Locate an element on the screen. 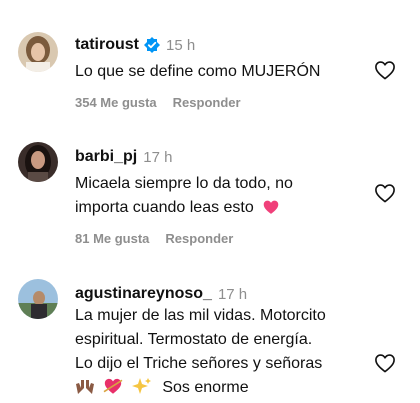  sparkles-emoji is located at coordinates (141, 390).